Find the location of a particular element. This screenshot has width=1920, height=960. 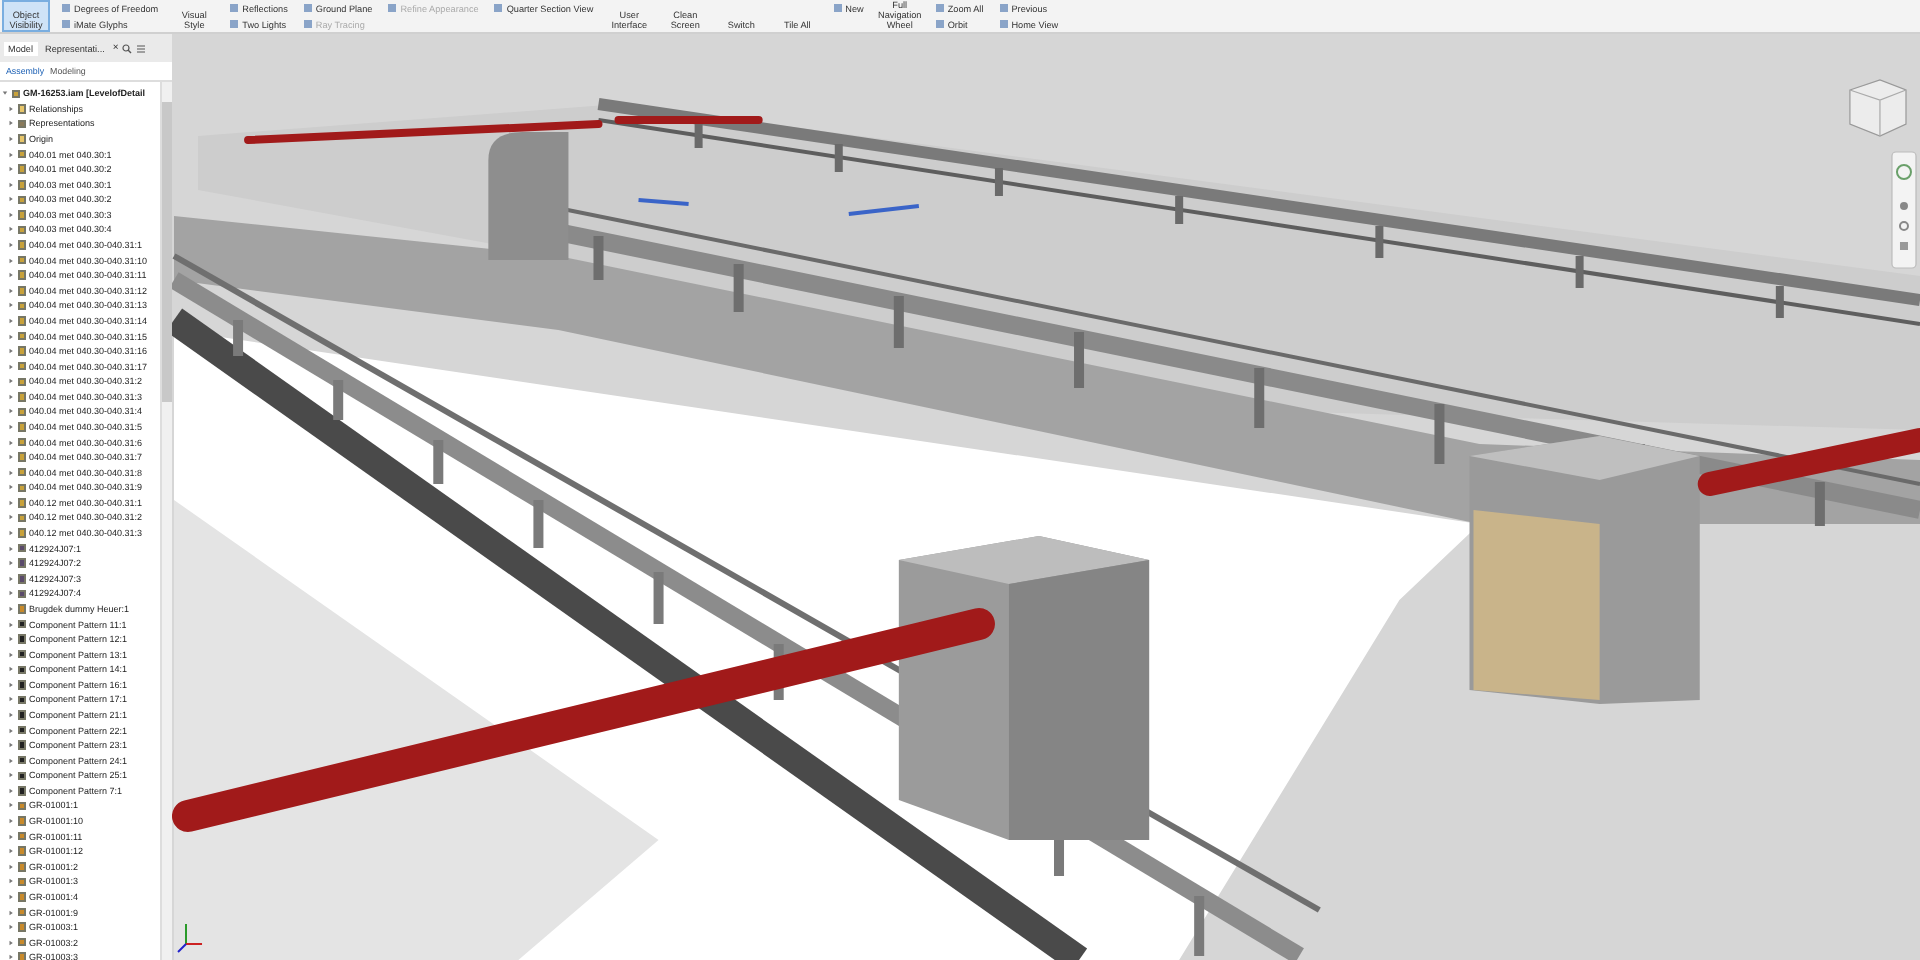

axis-triad-icon is located at coordinates (190, 938).